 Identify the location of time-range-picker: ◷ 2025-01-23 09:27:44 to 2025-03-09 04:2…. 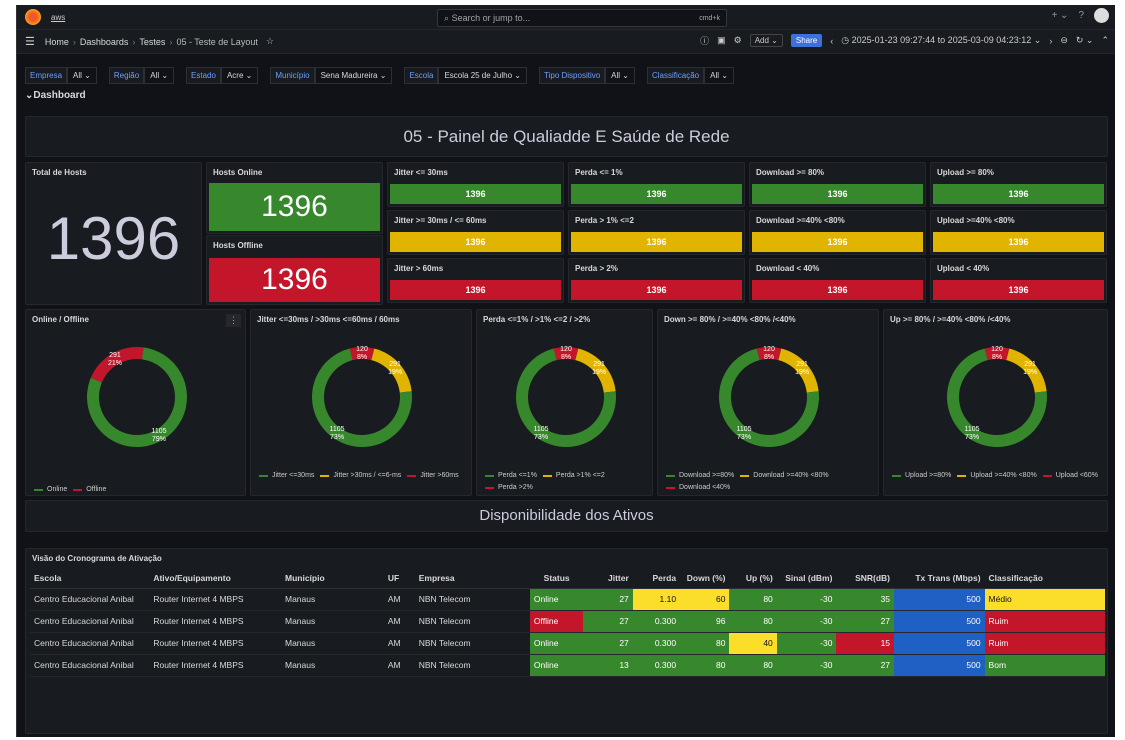
(941, 40).